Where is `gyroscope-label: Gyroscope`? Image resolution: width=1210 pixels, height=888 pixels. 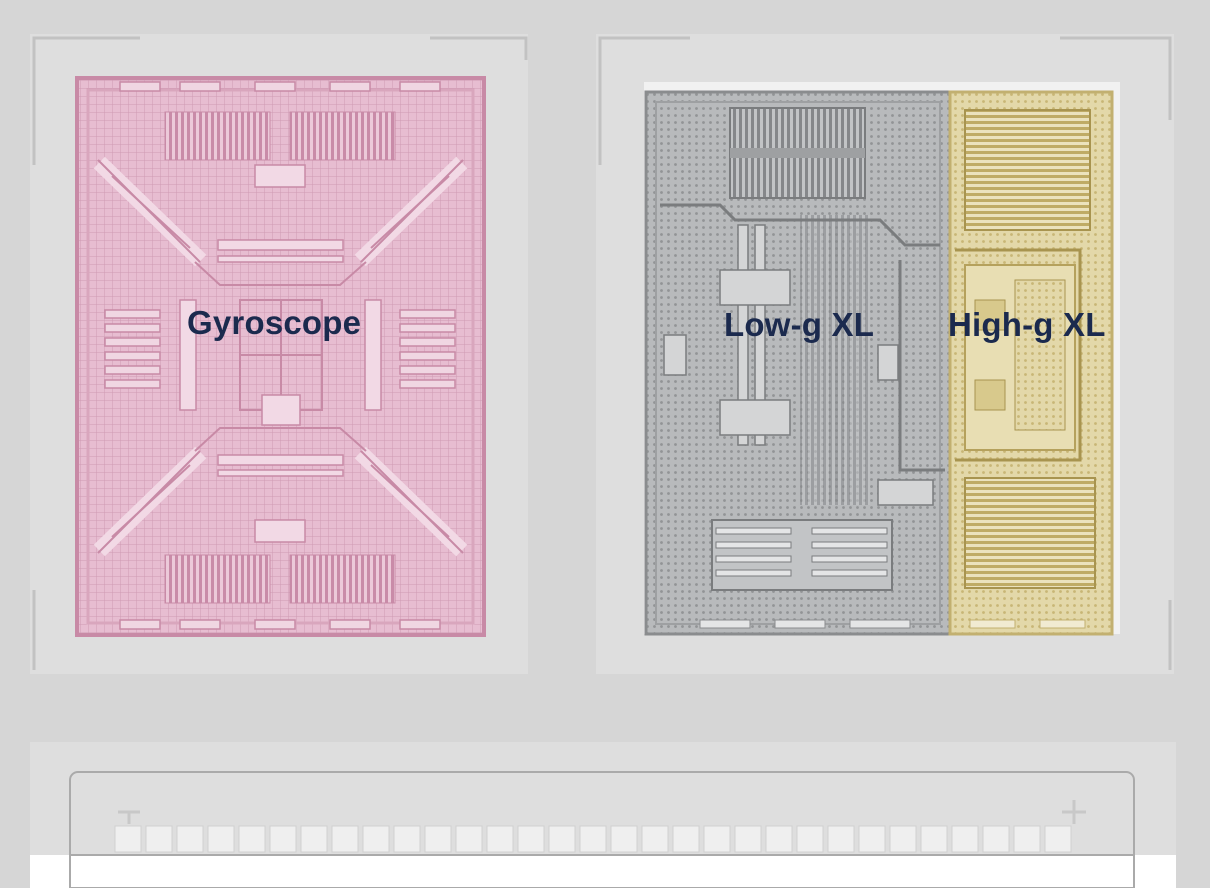
gyroscope-label: Gyroscope is located at coordinates (274, 322).